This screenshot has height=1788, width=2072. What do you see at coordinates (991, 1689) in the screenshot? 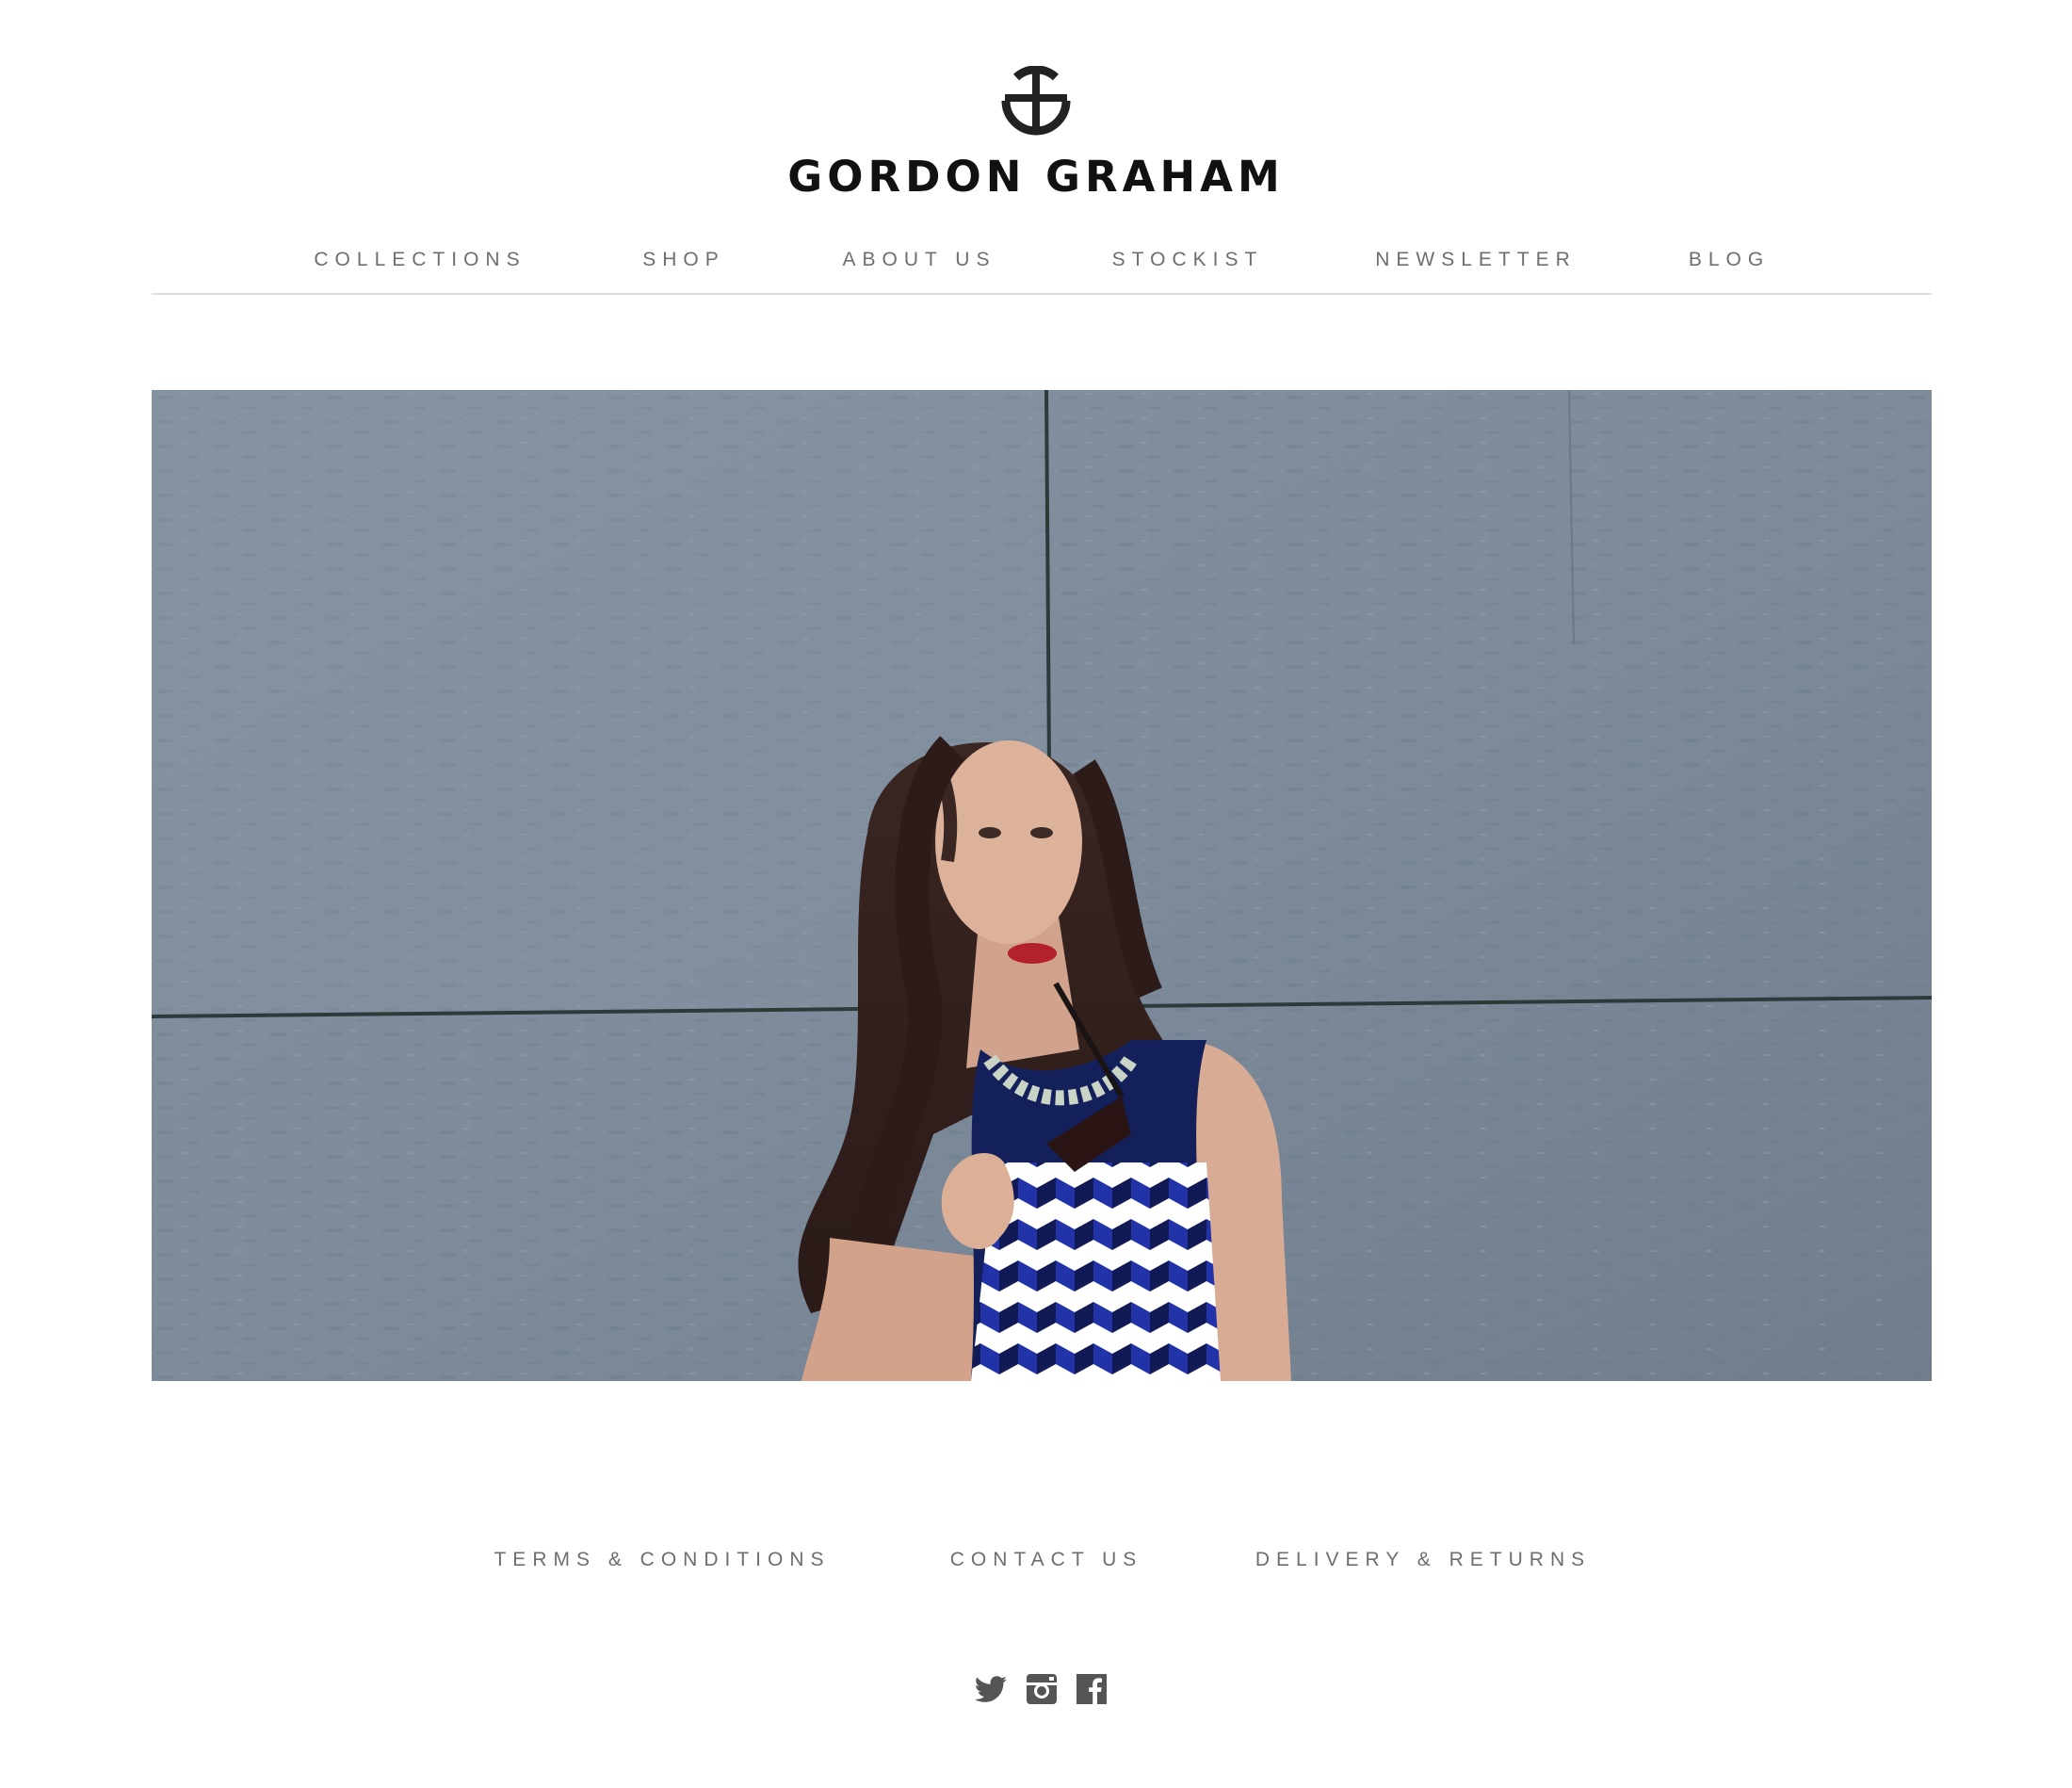
I see `twitter-icon` at bounding box center [991, 1689].